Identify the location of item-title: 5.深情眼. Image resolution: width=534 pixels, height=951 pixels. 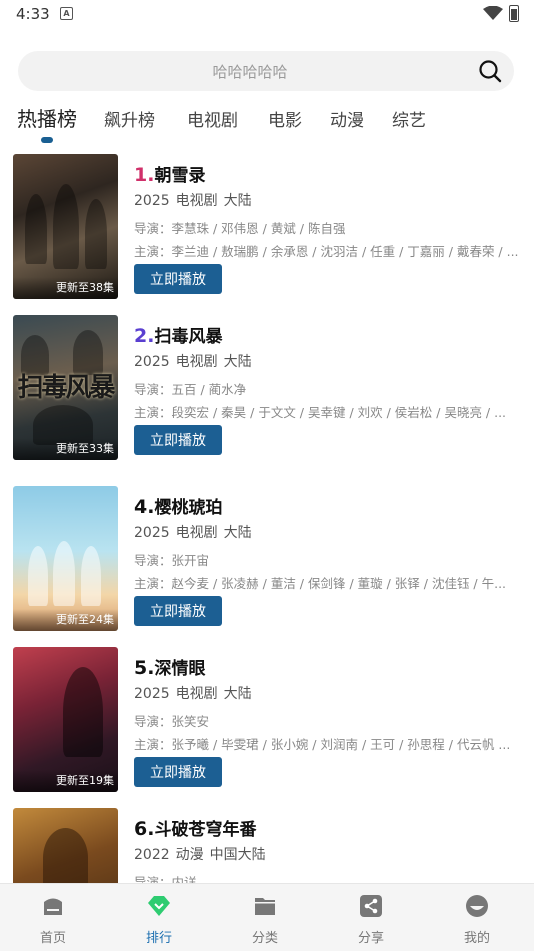
(169, 666).